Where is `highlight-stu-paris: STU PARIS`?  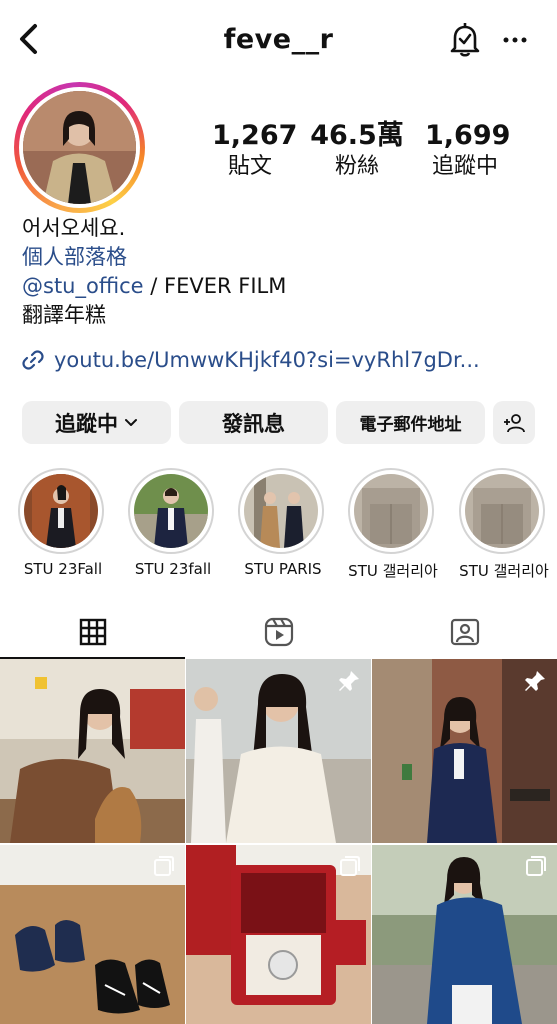
highlight-stu-paris: STU PARIS is located at coordinates (283, 523).